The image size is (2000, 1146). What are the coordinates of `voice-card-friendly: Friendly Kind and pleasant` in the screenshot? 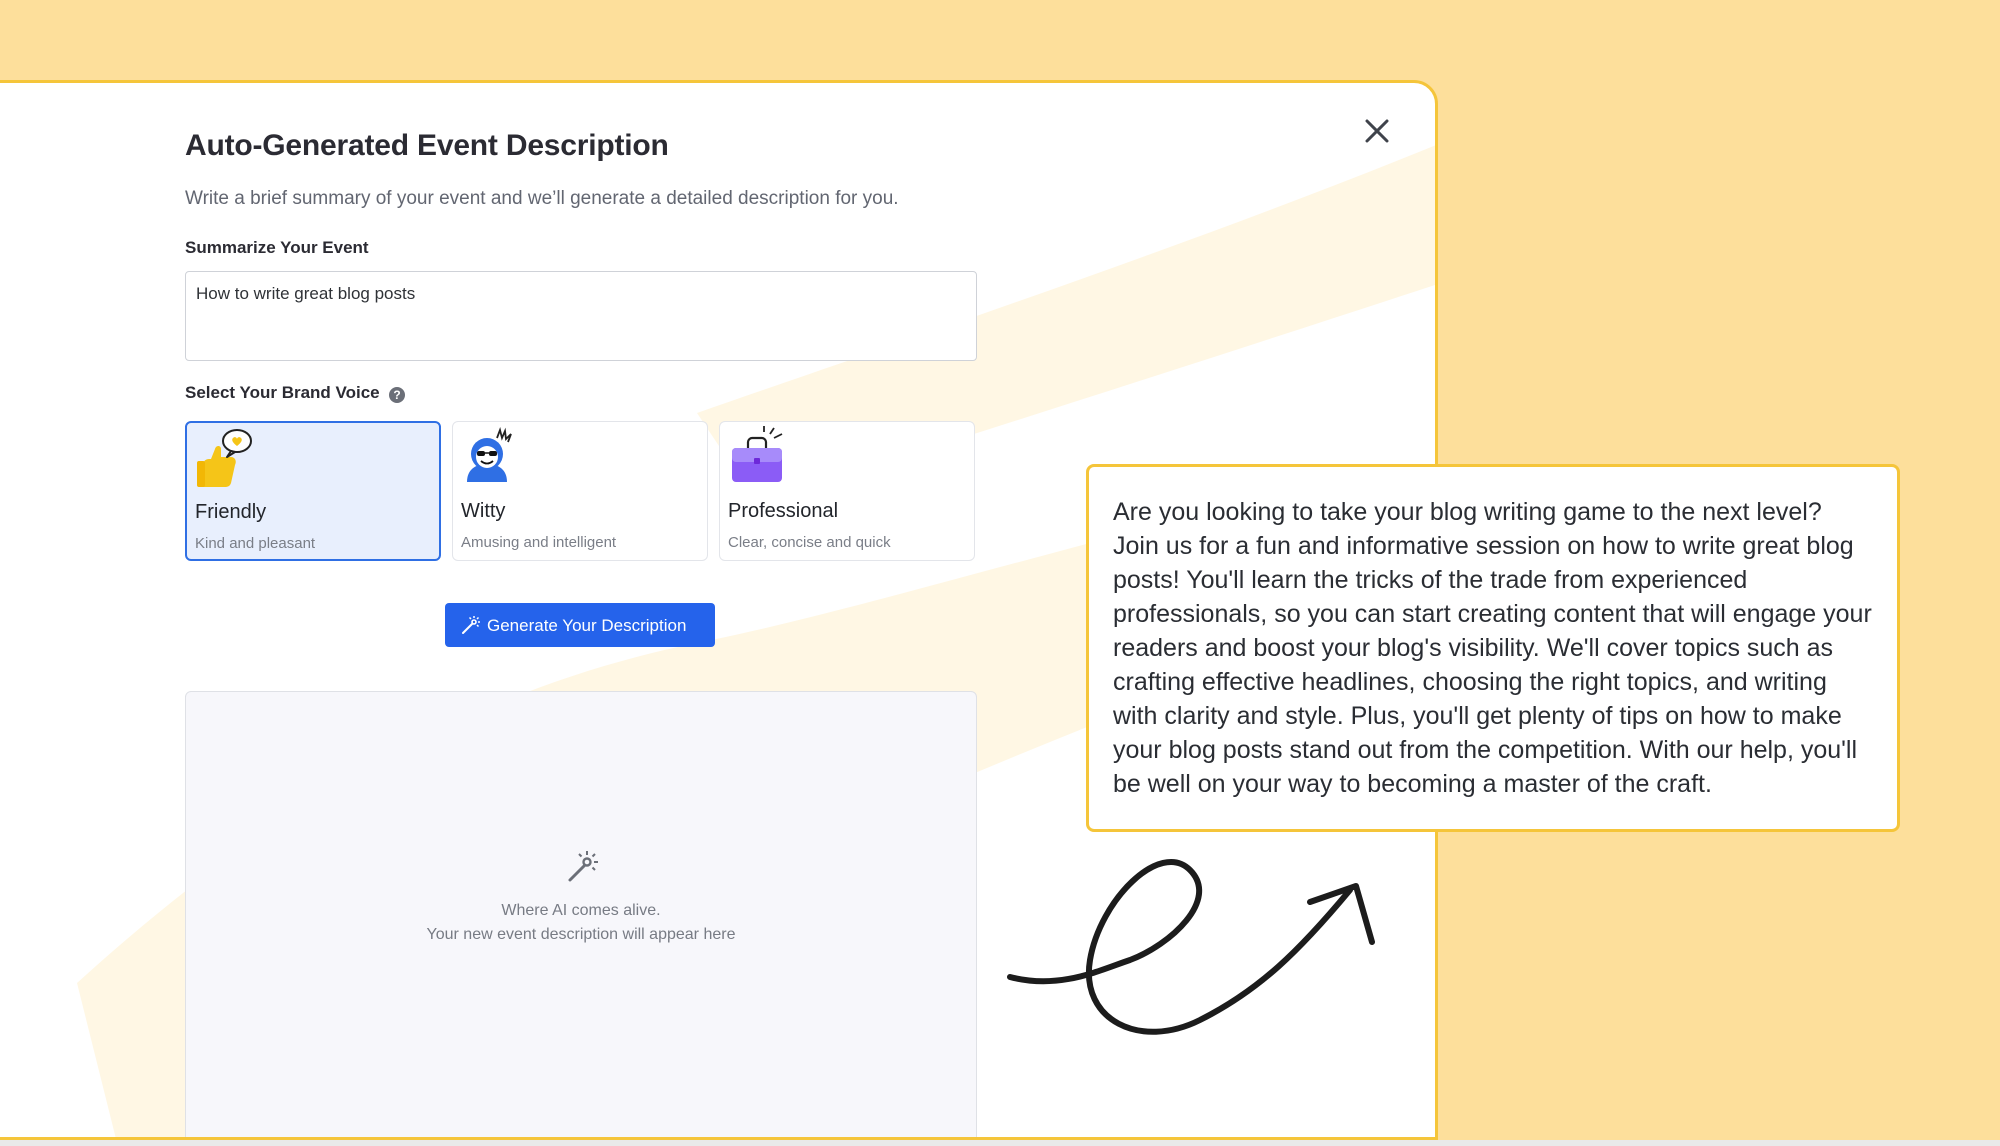 It's located at (313, 491).